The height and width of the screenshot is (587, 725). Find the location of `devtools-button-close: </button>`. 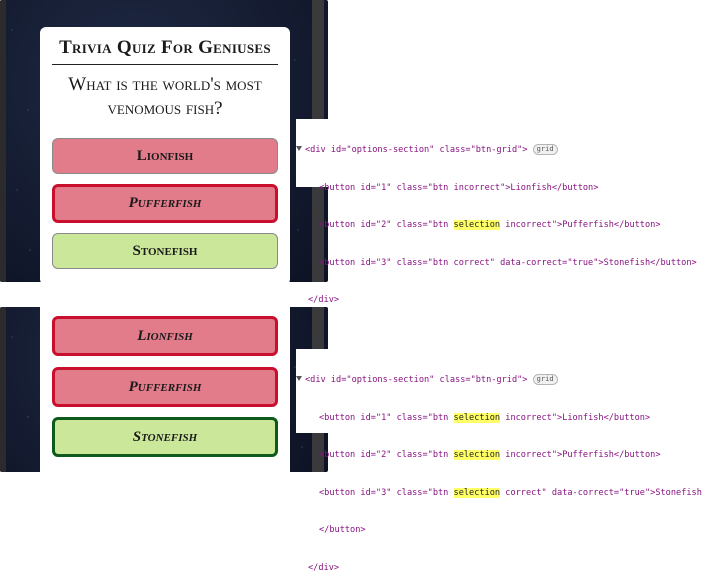

devtools-button-close: </button> is located at coordinates (508, 530).